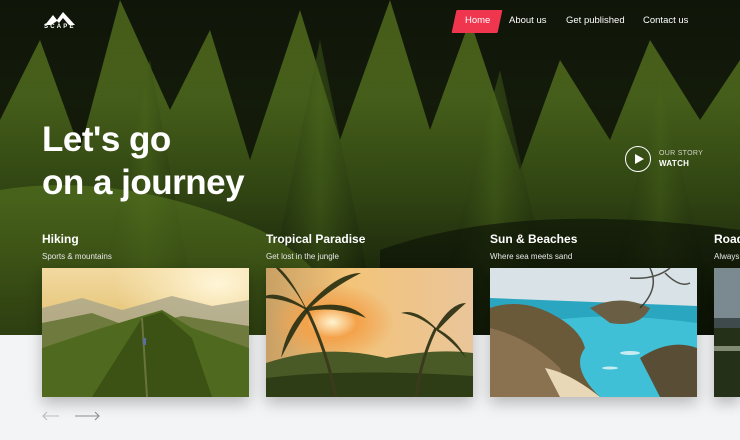 This screenshot has width=740, height=440. Describe the element at coordinates (302, 256) in the screenshot. I see `card-subtitle: Get lost in the jungle` at that location.